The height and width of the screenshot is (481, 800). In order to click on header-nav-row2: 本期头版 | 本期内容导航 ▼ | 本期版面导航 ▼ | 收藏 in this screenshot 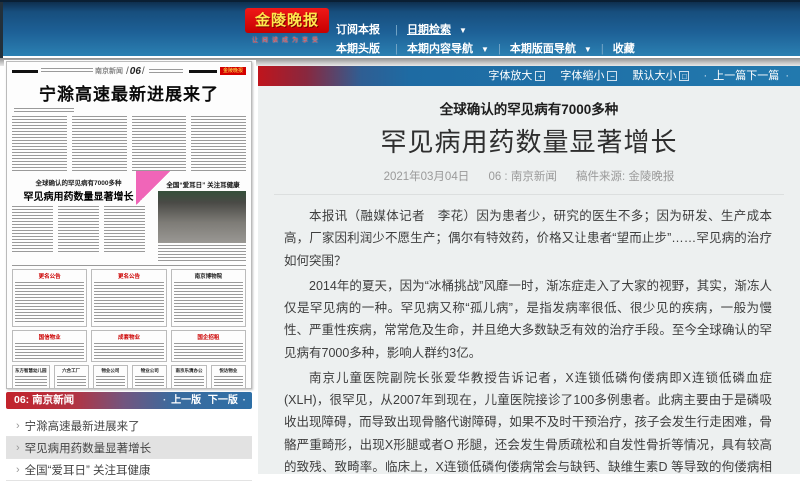, I will do `click(488, 48)`.